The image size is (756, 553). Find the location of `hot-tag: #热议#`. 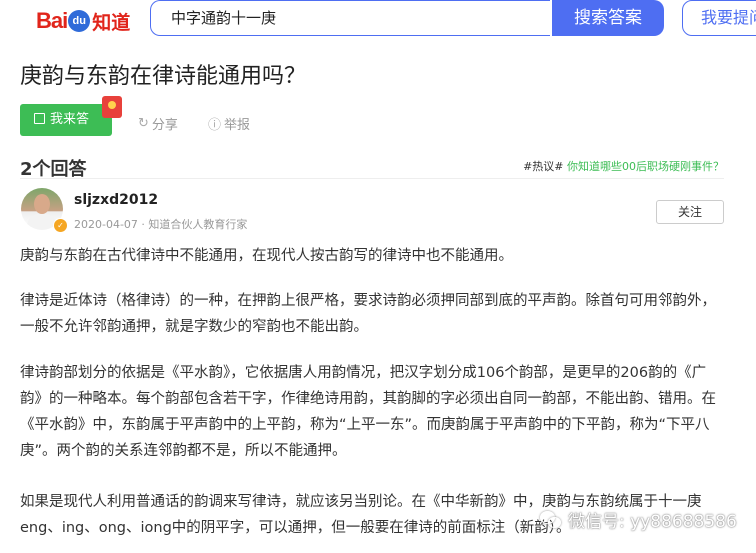

hot-tag: #热议# is located at coordinates (543, 166).